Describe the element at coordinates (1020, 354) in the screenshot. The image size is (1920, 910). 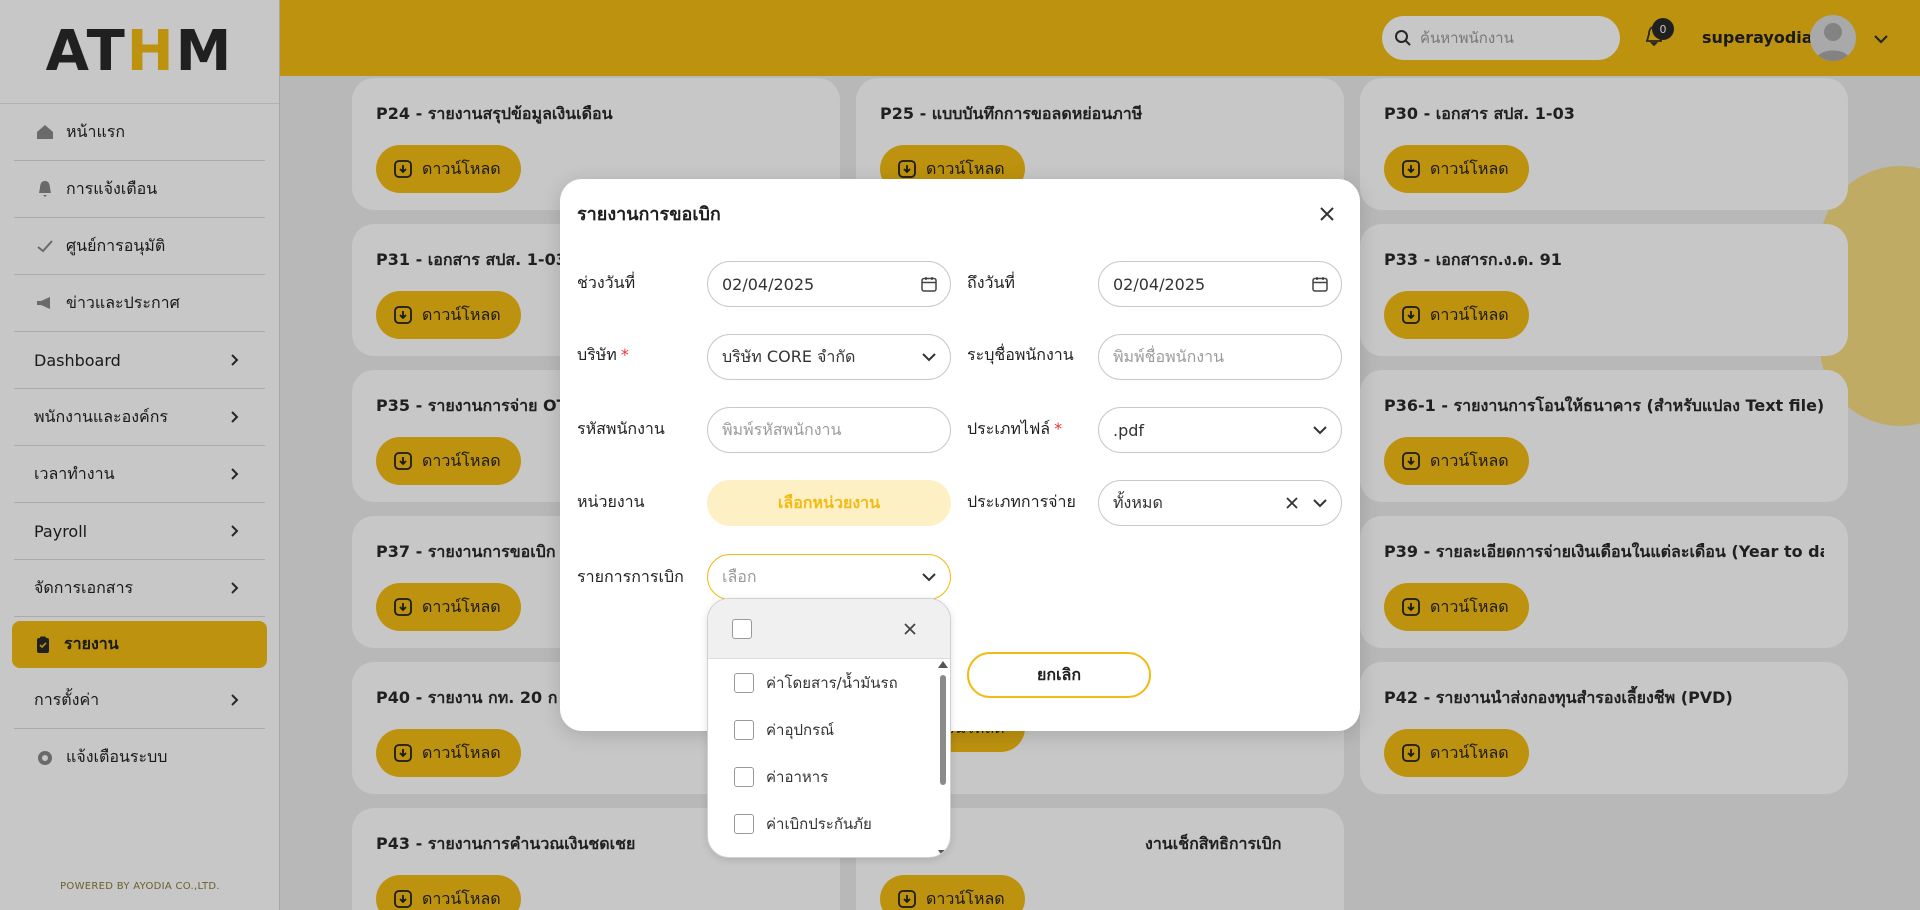
I see `employee-name-label: ระบุชื่อพนักงาน` at that location.